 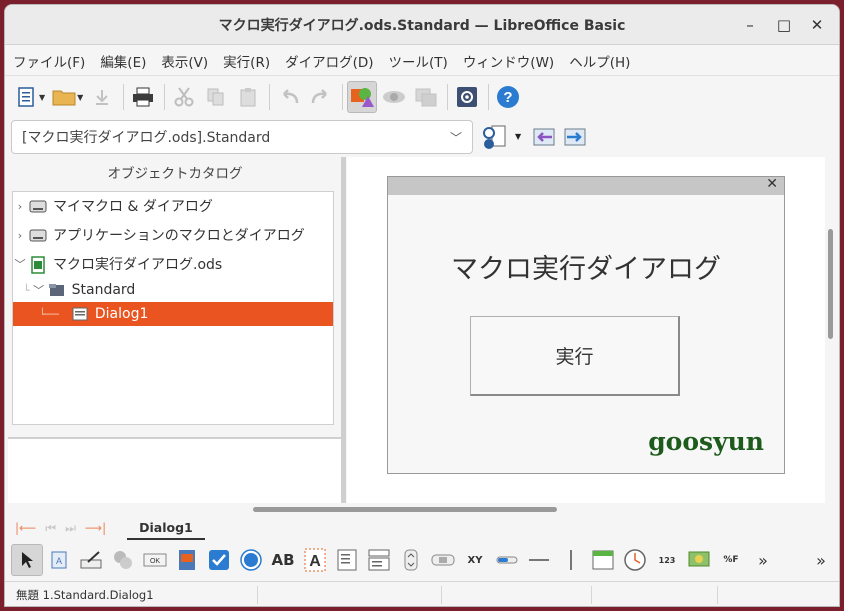 I want to click on last-tab-icon: ⟶|, so click(x=95, y=528).